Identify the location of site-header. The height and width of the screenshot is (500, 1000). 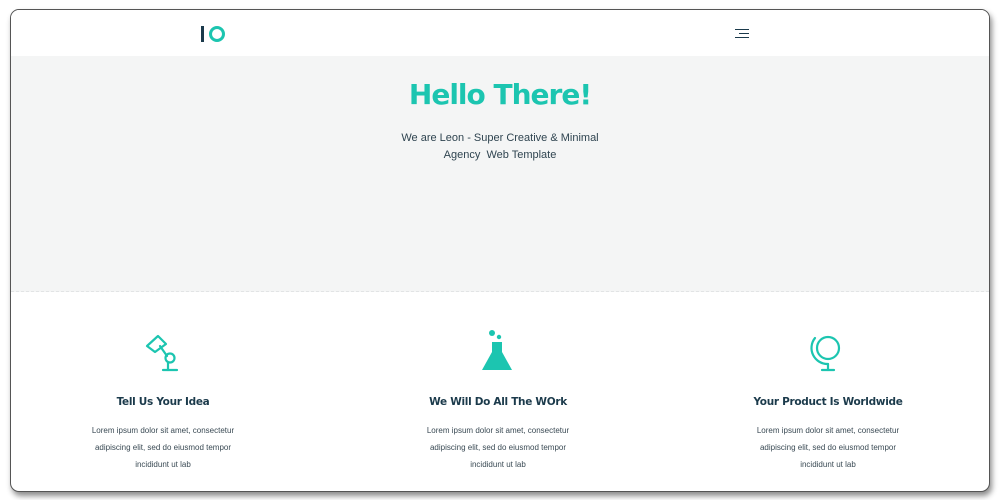
(500, 33).